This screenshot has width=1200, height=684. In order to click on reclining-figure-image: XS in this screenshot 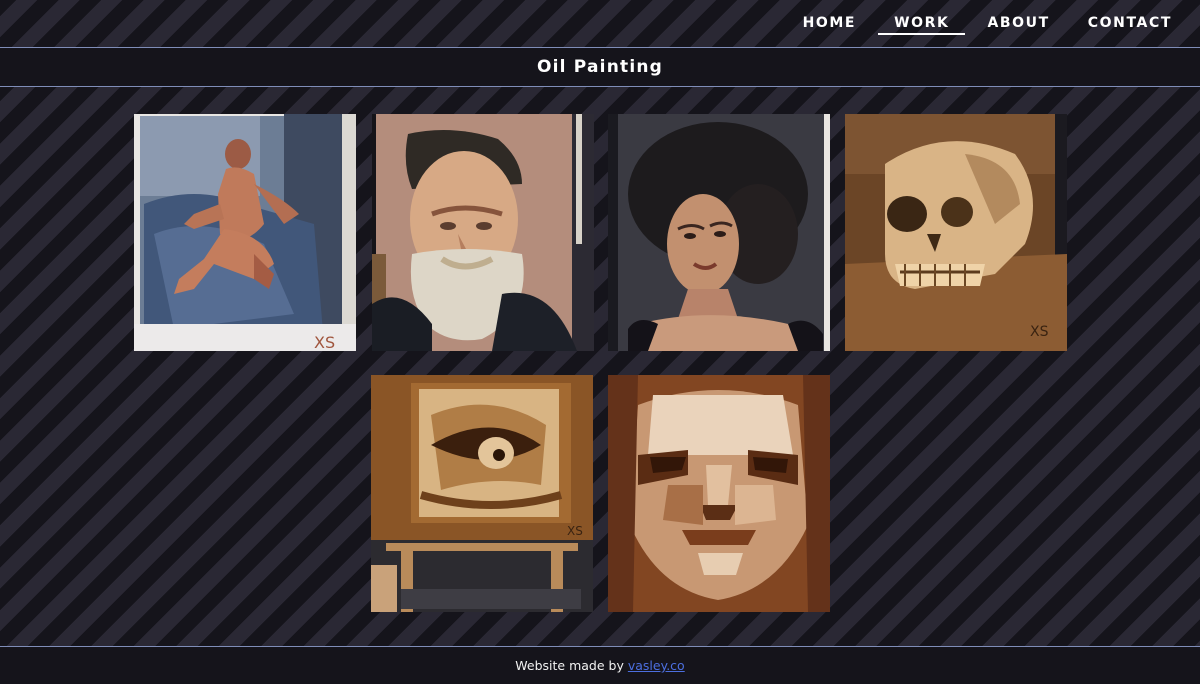, I will do `click(245, 232)`.